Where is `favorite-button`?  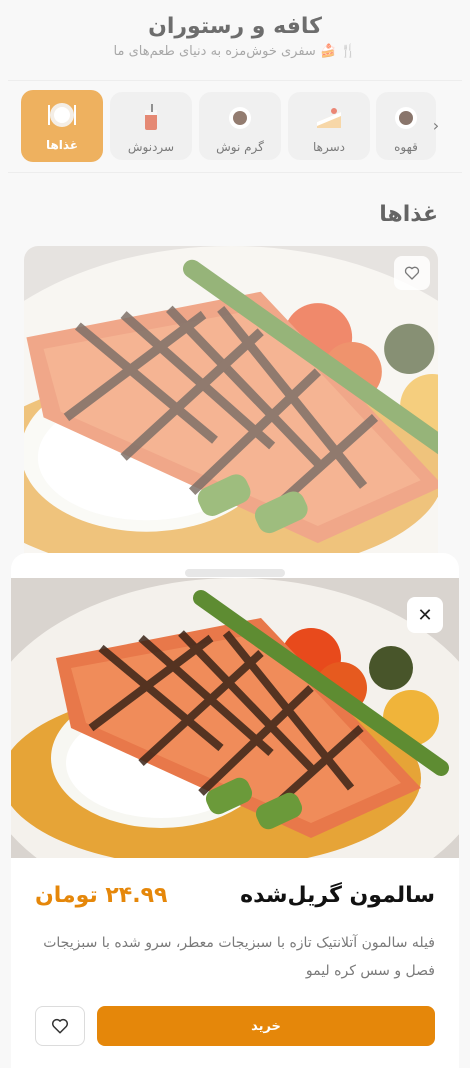 favorite-button is located at coordinates (60, 1026).